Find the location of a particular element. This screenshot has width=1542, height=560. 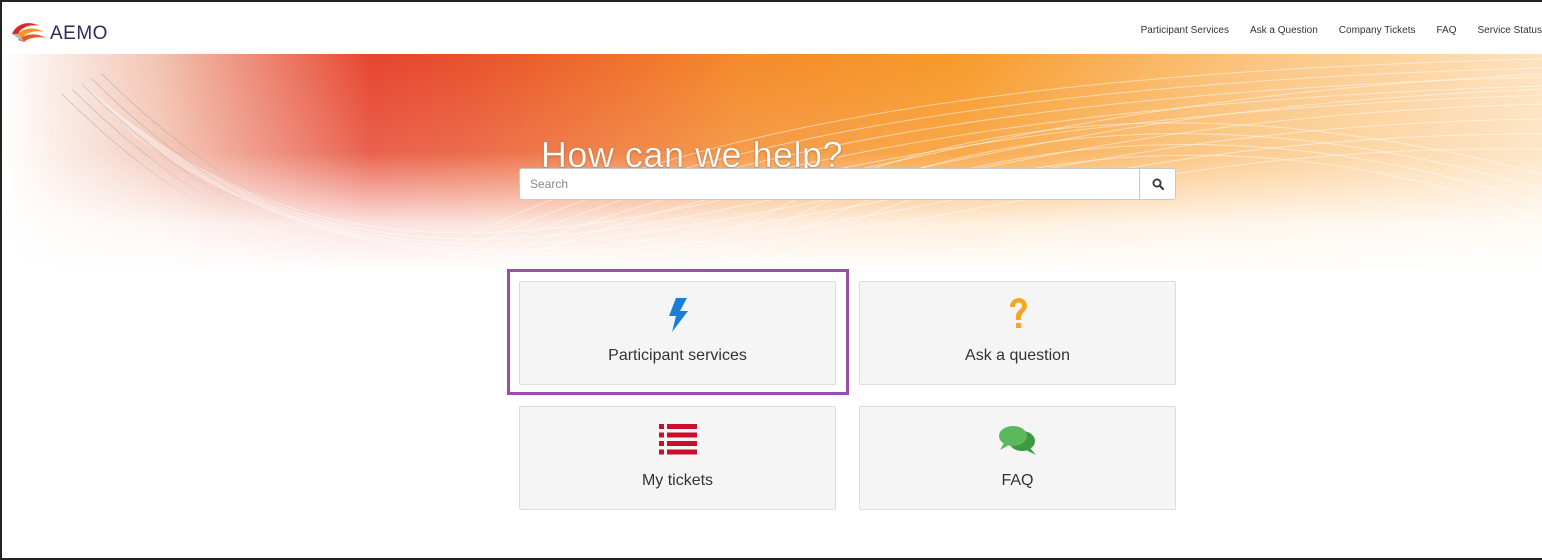

search-bar is located at coordinates (847, 184).